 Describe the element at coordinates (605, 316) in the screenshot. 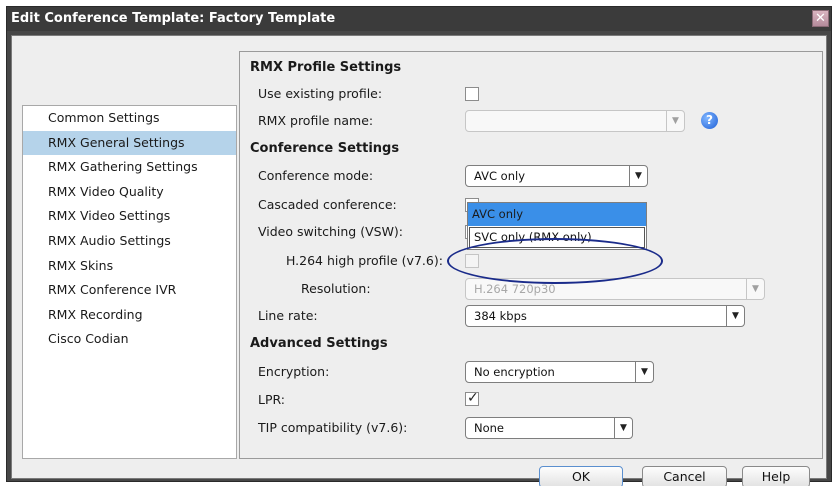

I see `line-rate-select: 384 kbps ▼` at that location.